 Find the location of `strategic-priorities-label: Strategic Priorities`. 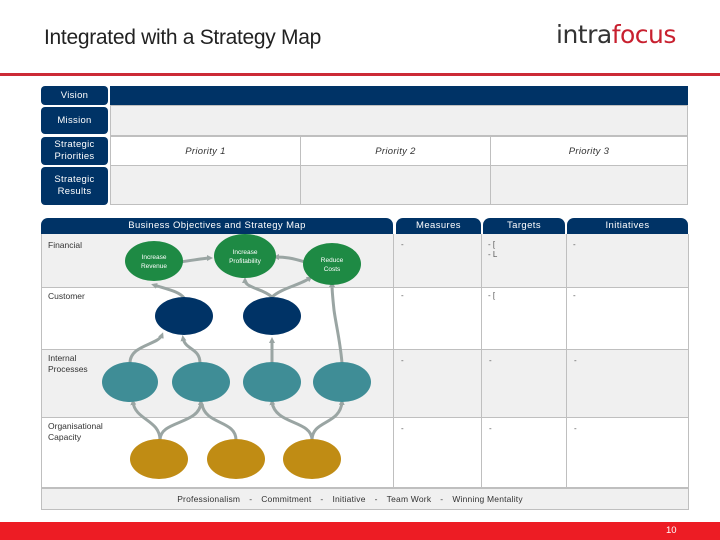

strategic-priorities-label: Strategic Priorities is located at coordinates (74, 151).